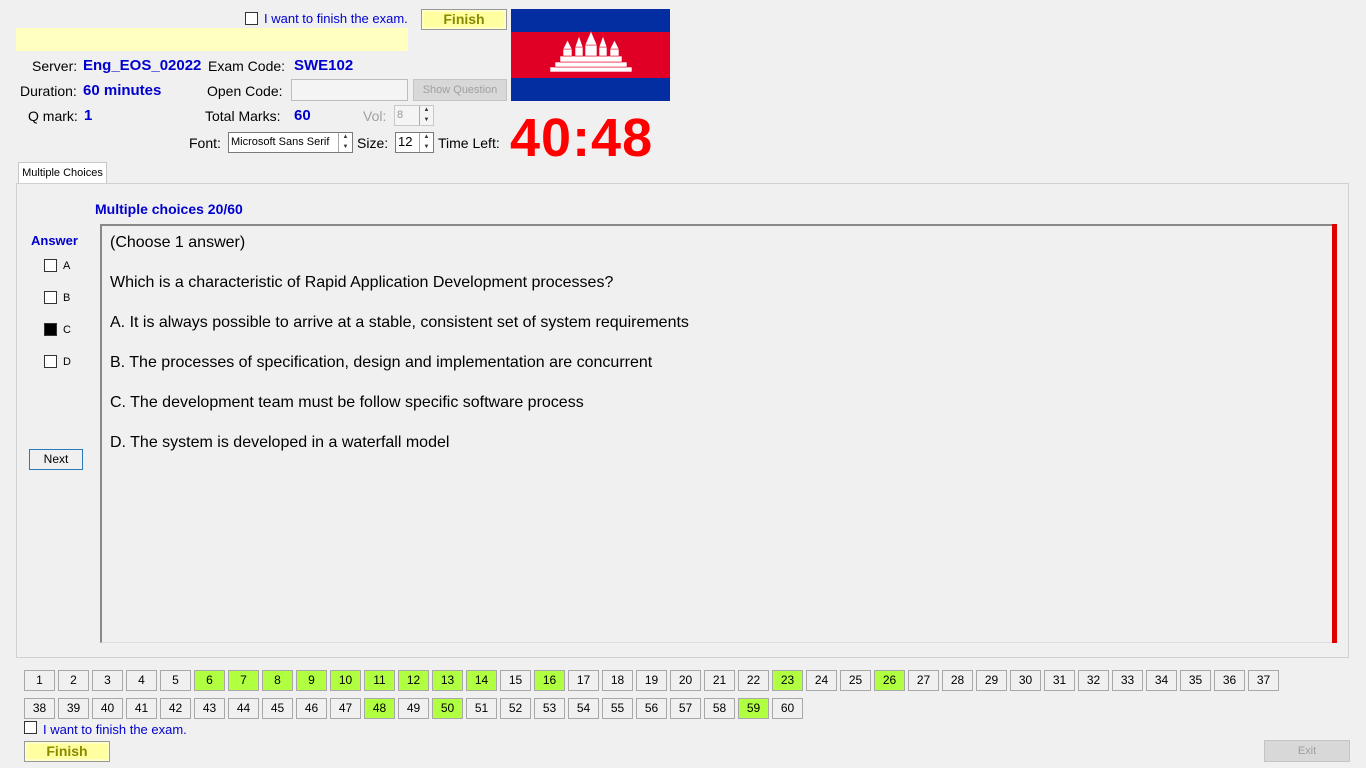 This screenshot has height=768, width=1366. What do you see at coordinates (1229, 680) in the screenshot?
I see `question-number-button: 36` at bounding box center [1229, 680].